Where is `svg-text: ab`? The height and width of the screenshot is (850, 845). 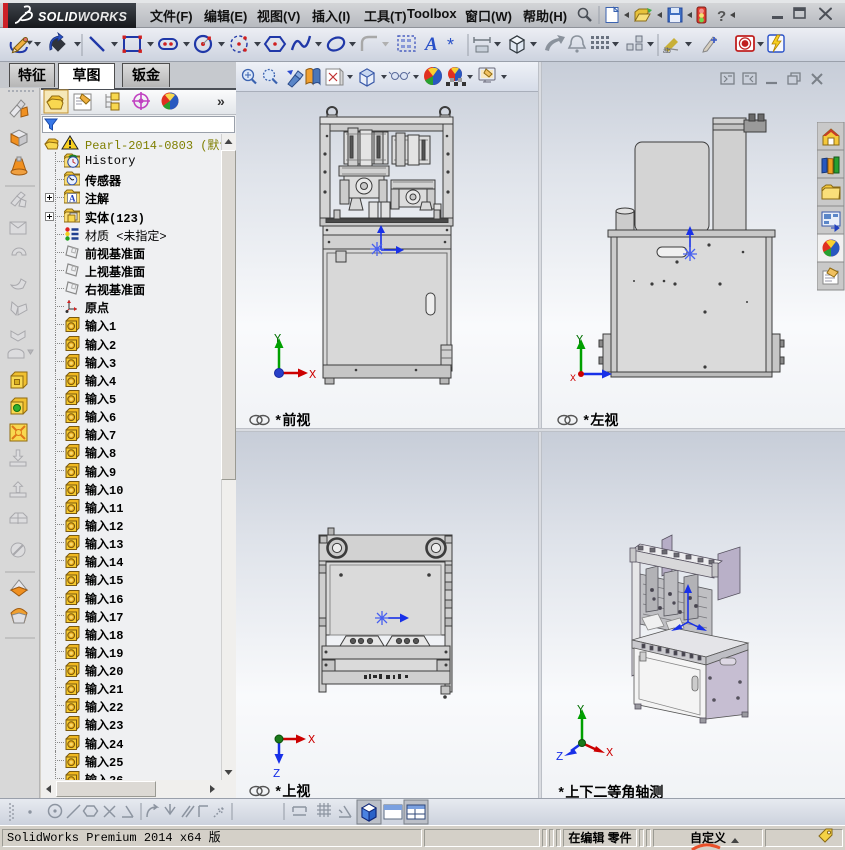 svg-text: ab is located at coordinates (667, 51).